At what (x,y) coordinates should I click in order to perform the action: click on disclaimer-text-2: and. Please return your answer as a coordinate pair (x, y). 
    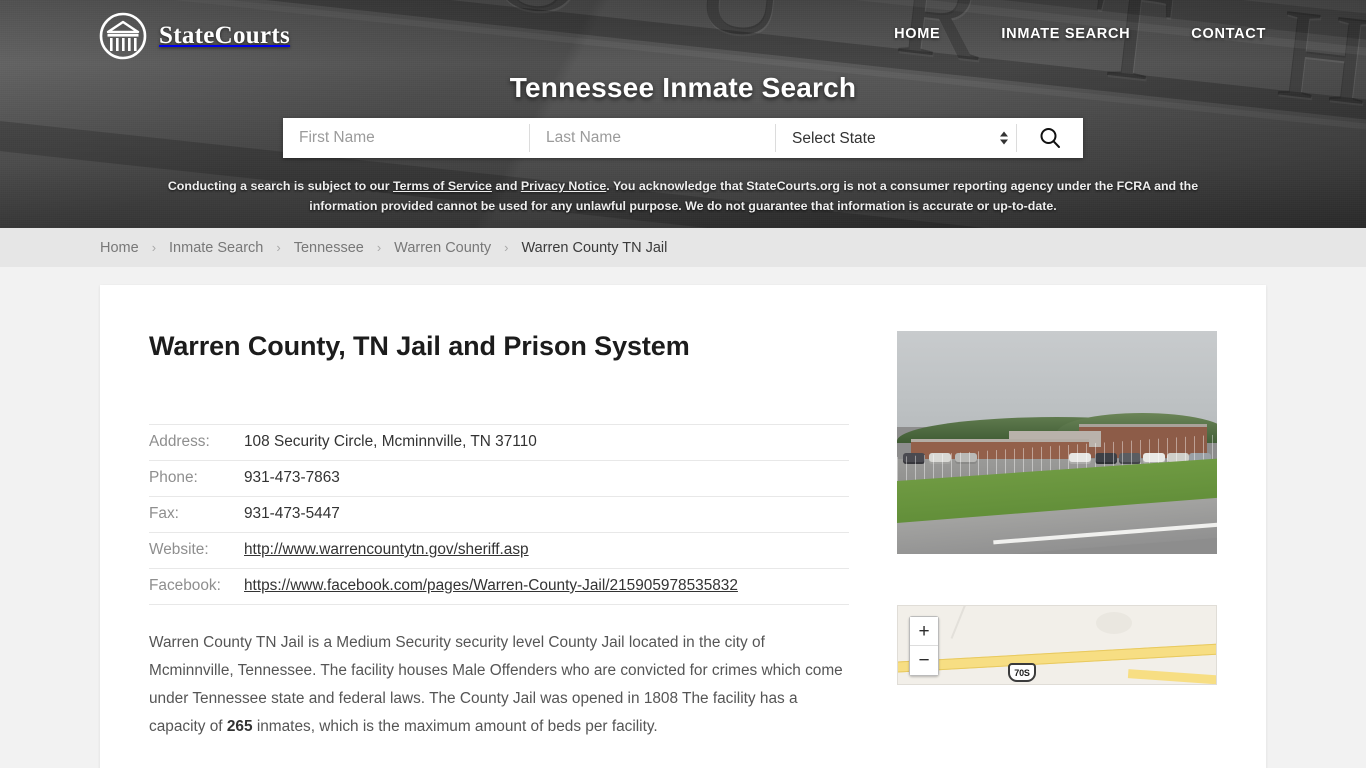
    Looking at the image, I should click on (506, 186).